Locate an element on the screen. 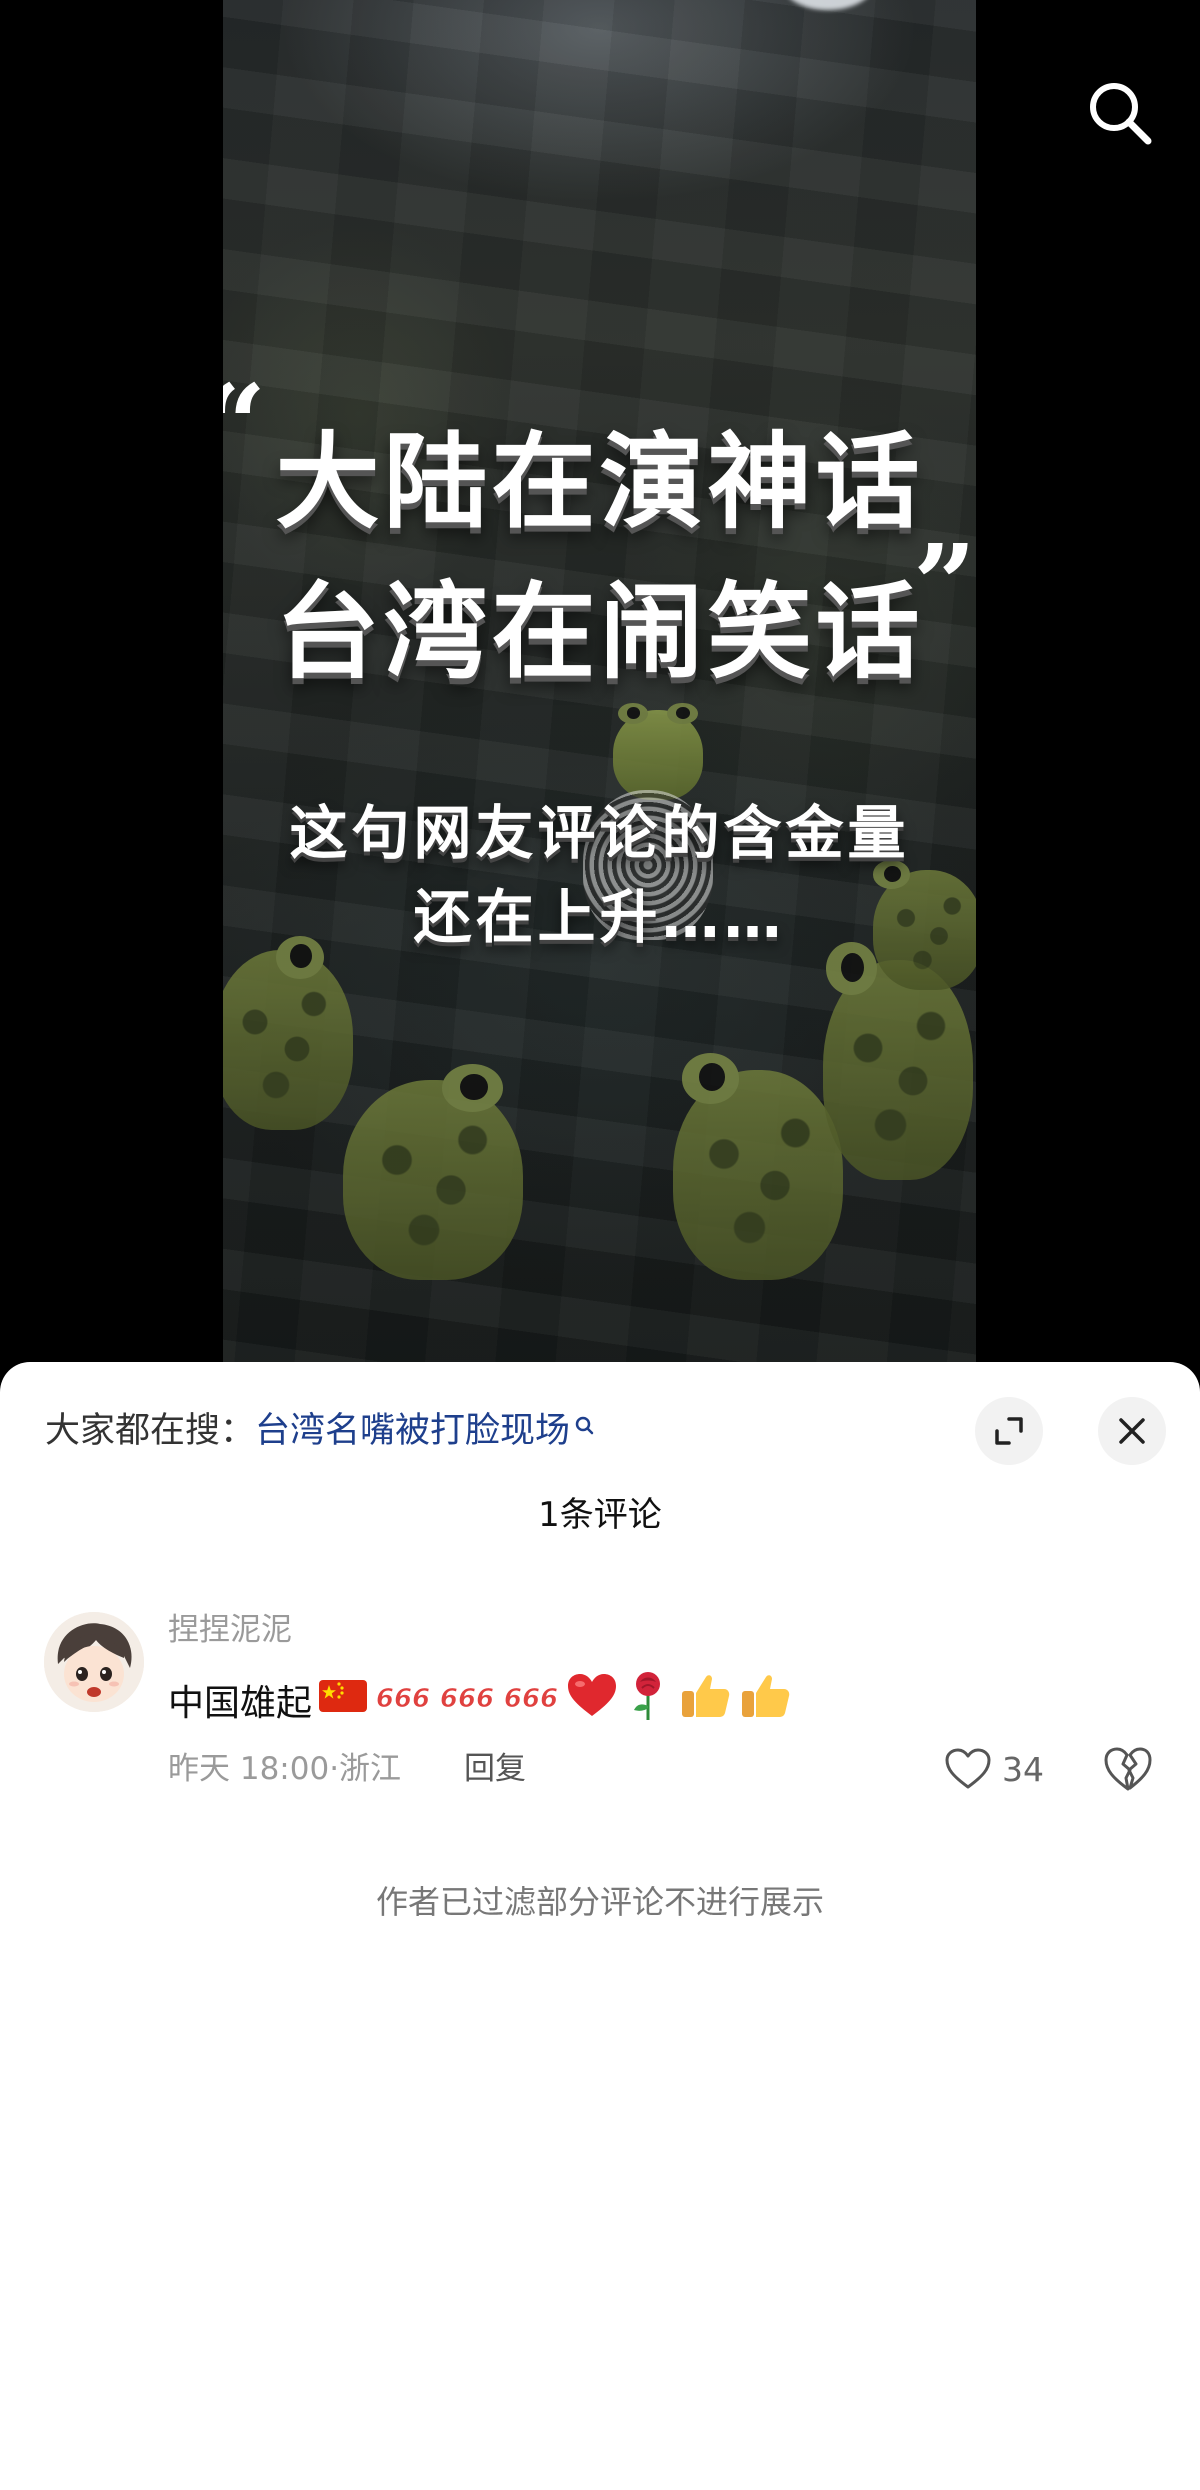  avatar is located at coordinates (94, 1662).